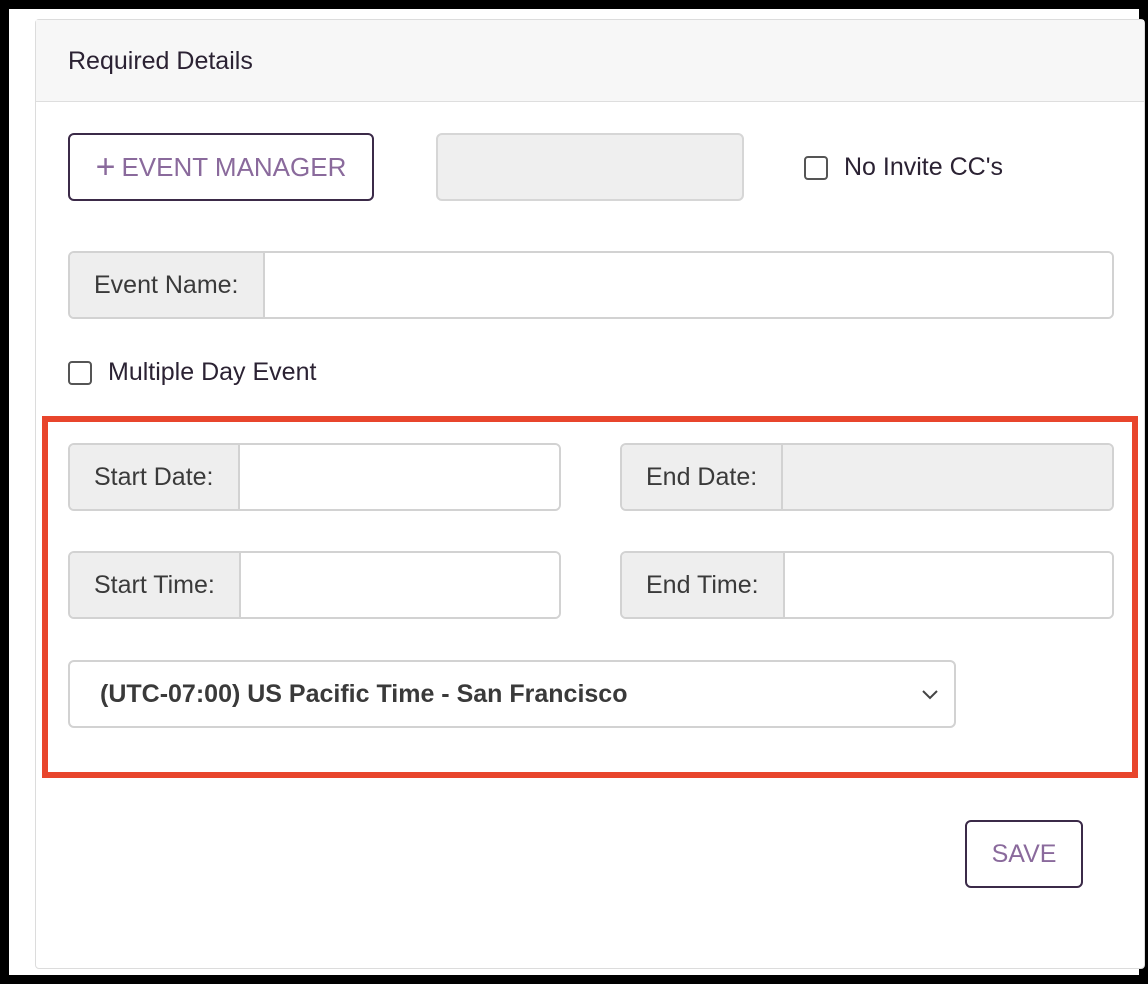  What do you see at coordinates (155, 477) in the screenshot?
I see `start-date-label: Start Date:` at bounding box center [155, 477].